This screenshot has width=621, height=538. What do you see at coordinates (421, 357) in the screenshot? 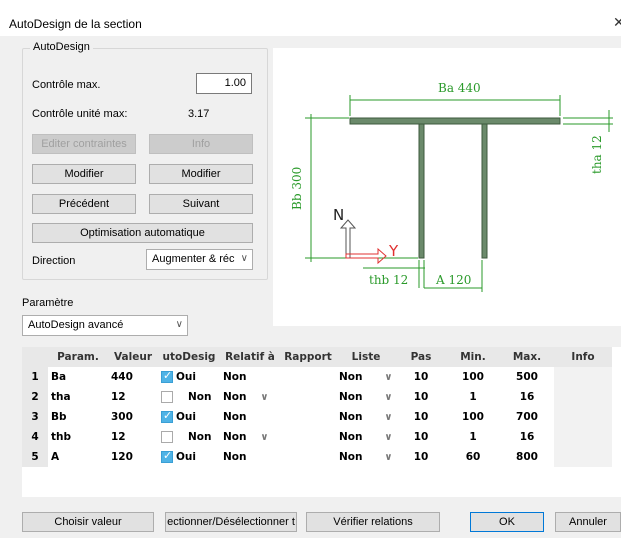
I see `col-header-pas: Pas` at bounding box center [421, 357].